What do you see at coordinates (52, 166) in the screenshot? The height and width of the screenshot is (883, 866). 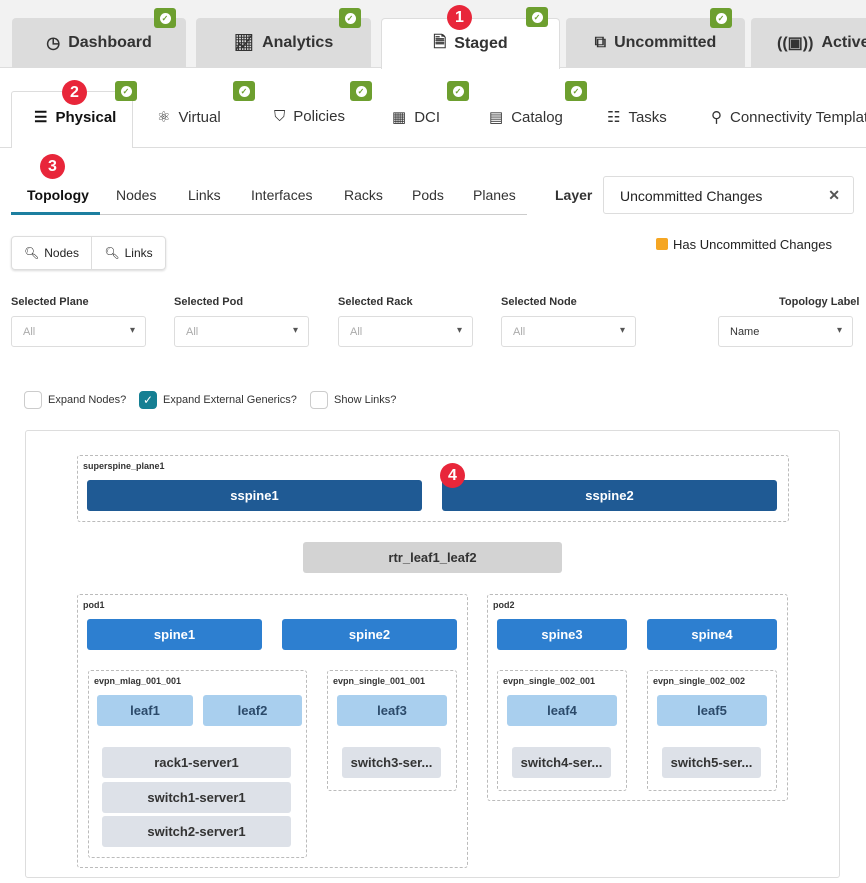 I see `callout-3: 3` at bounding box center [52, 166].